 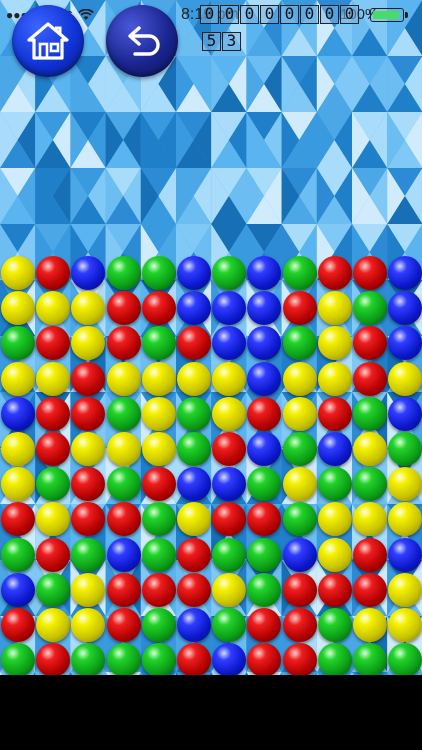 What do you see at coordinates (142, 41) in the screenshot?
I see `undo-button` at bounding box center [142, 41].